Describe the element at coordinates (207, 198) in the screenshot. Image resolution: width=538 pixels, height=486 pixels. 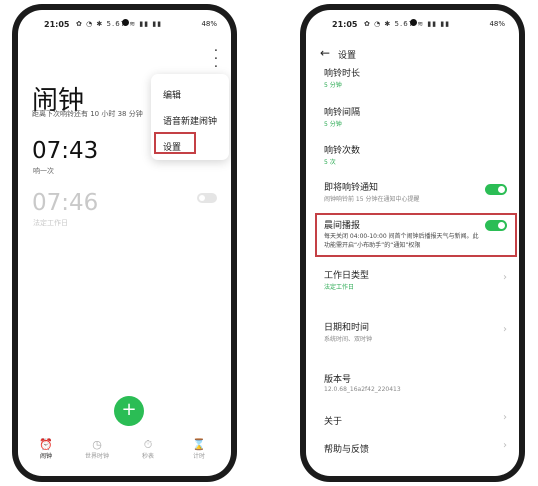
I see `alarm-toggle` at that location.